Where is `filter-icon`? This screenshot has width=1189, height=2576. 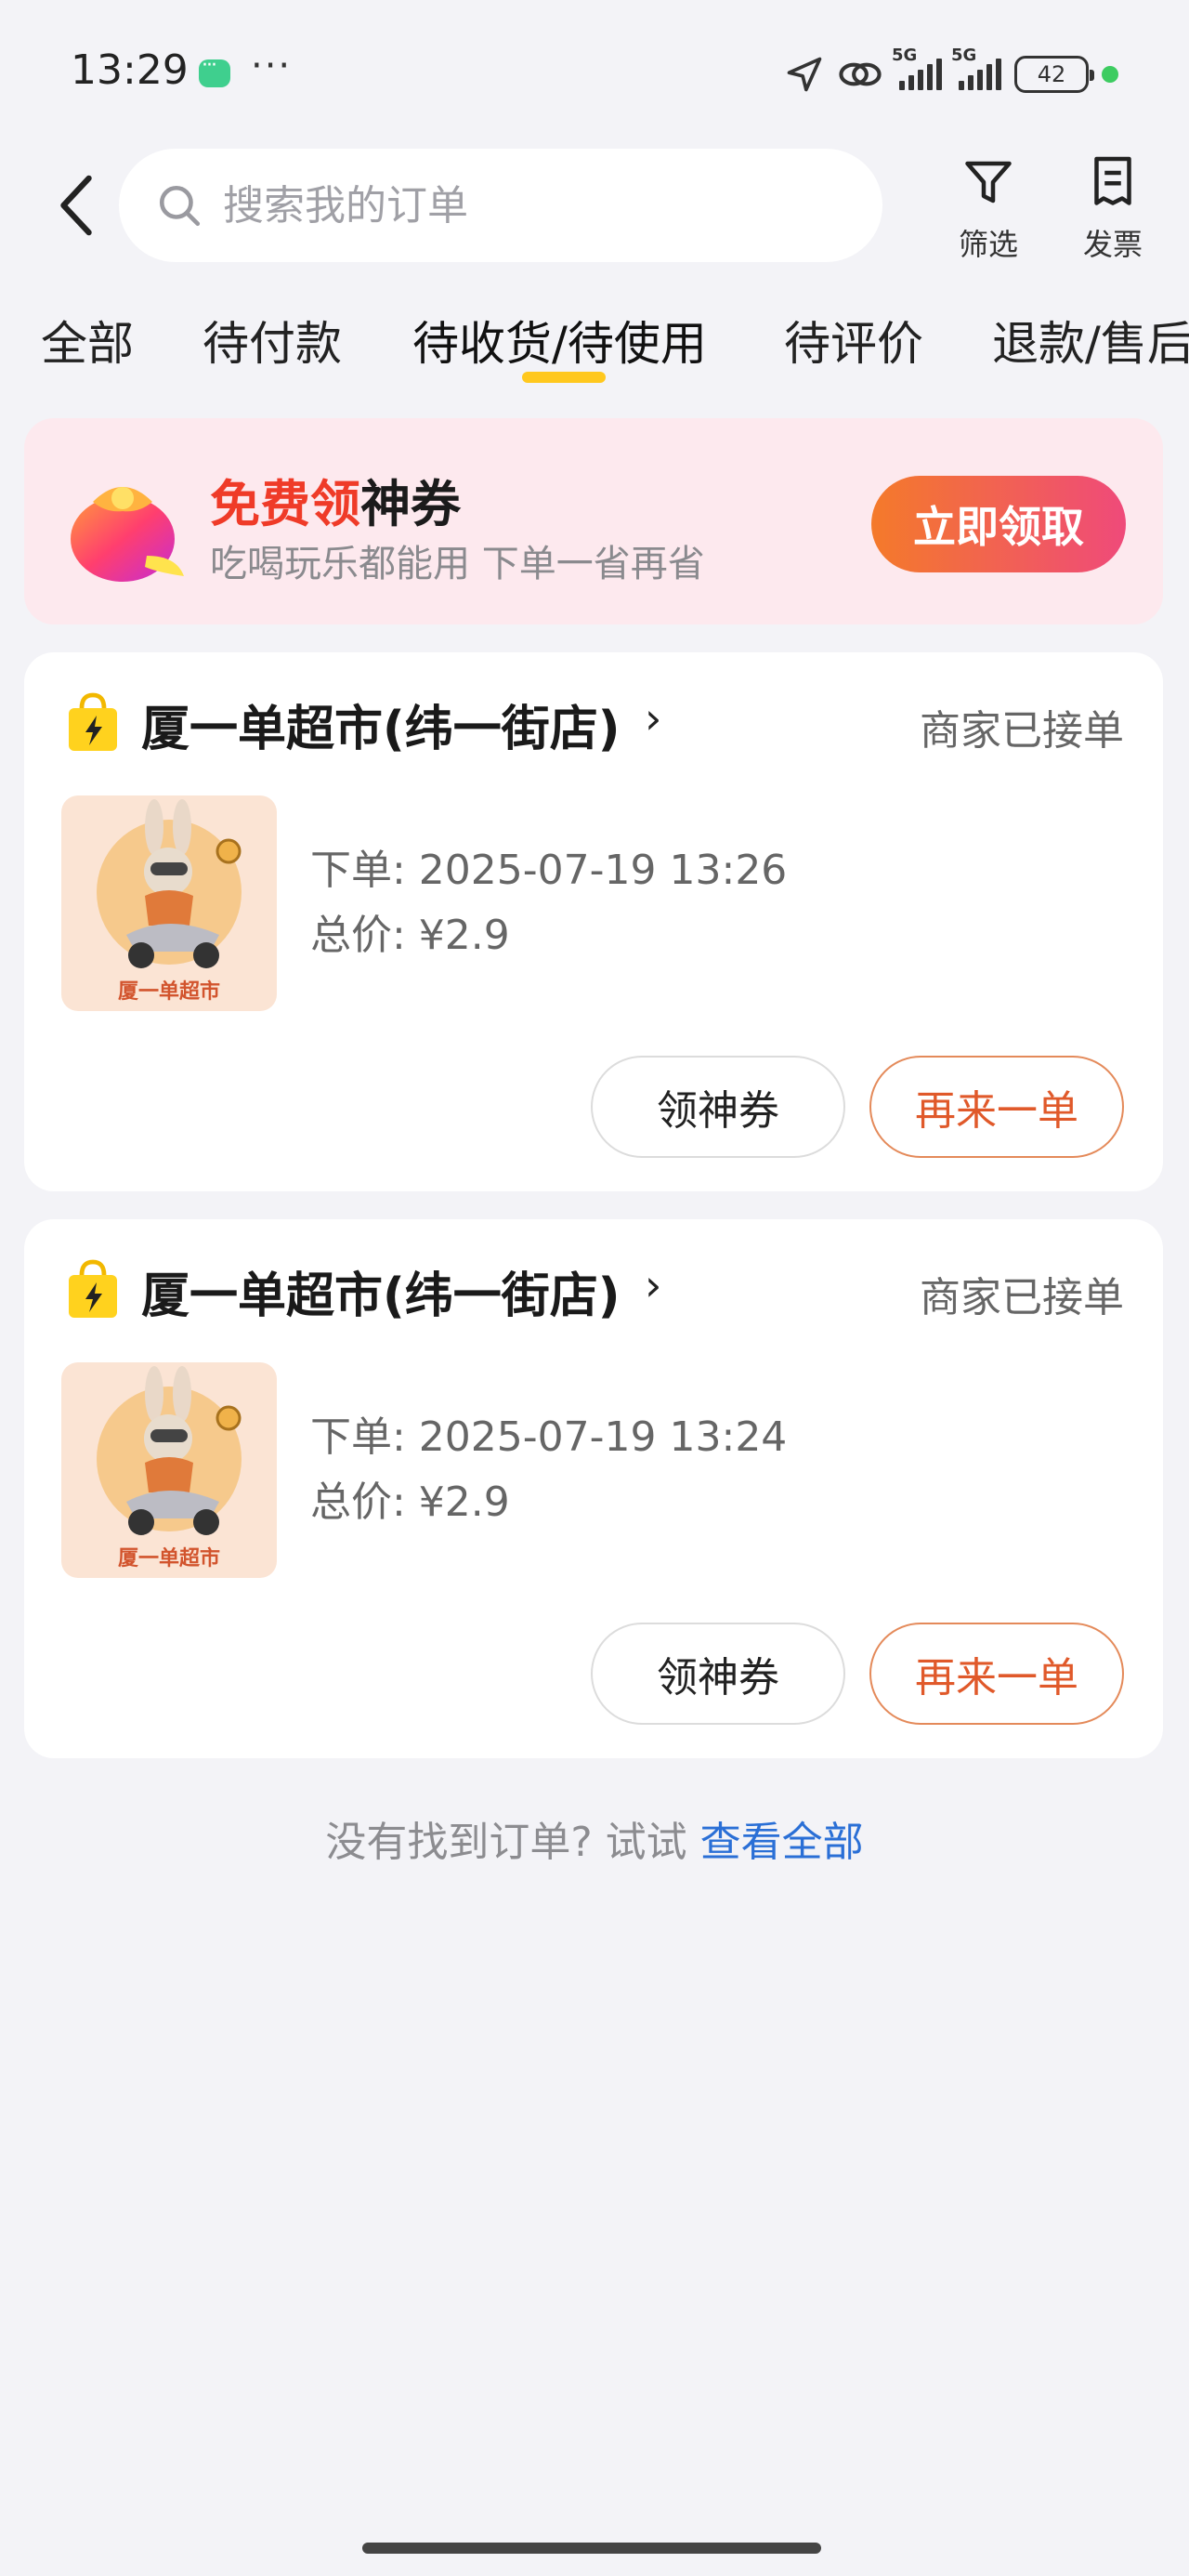 filter-icon is located at coordinates (988, 182).